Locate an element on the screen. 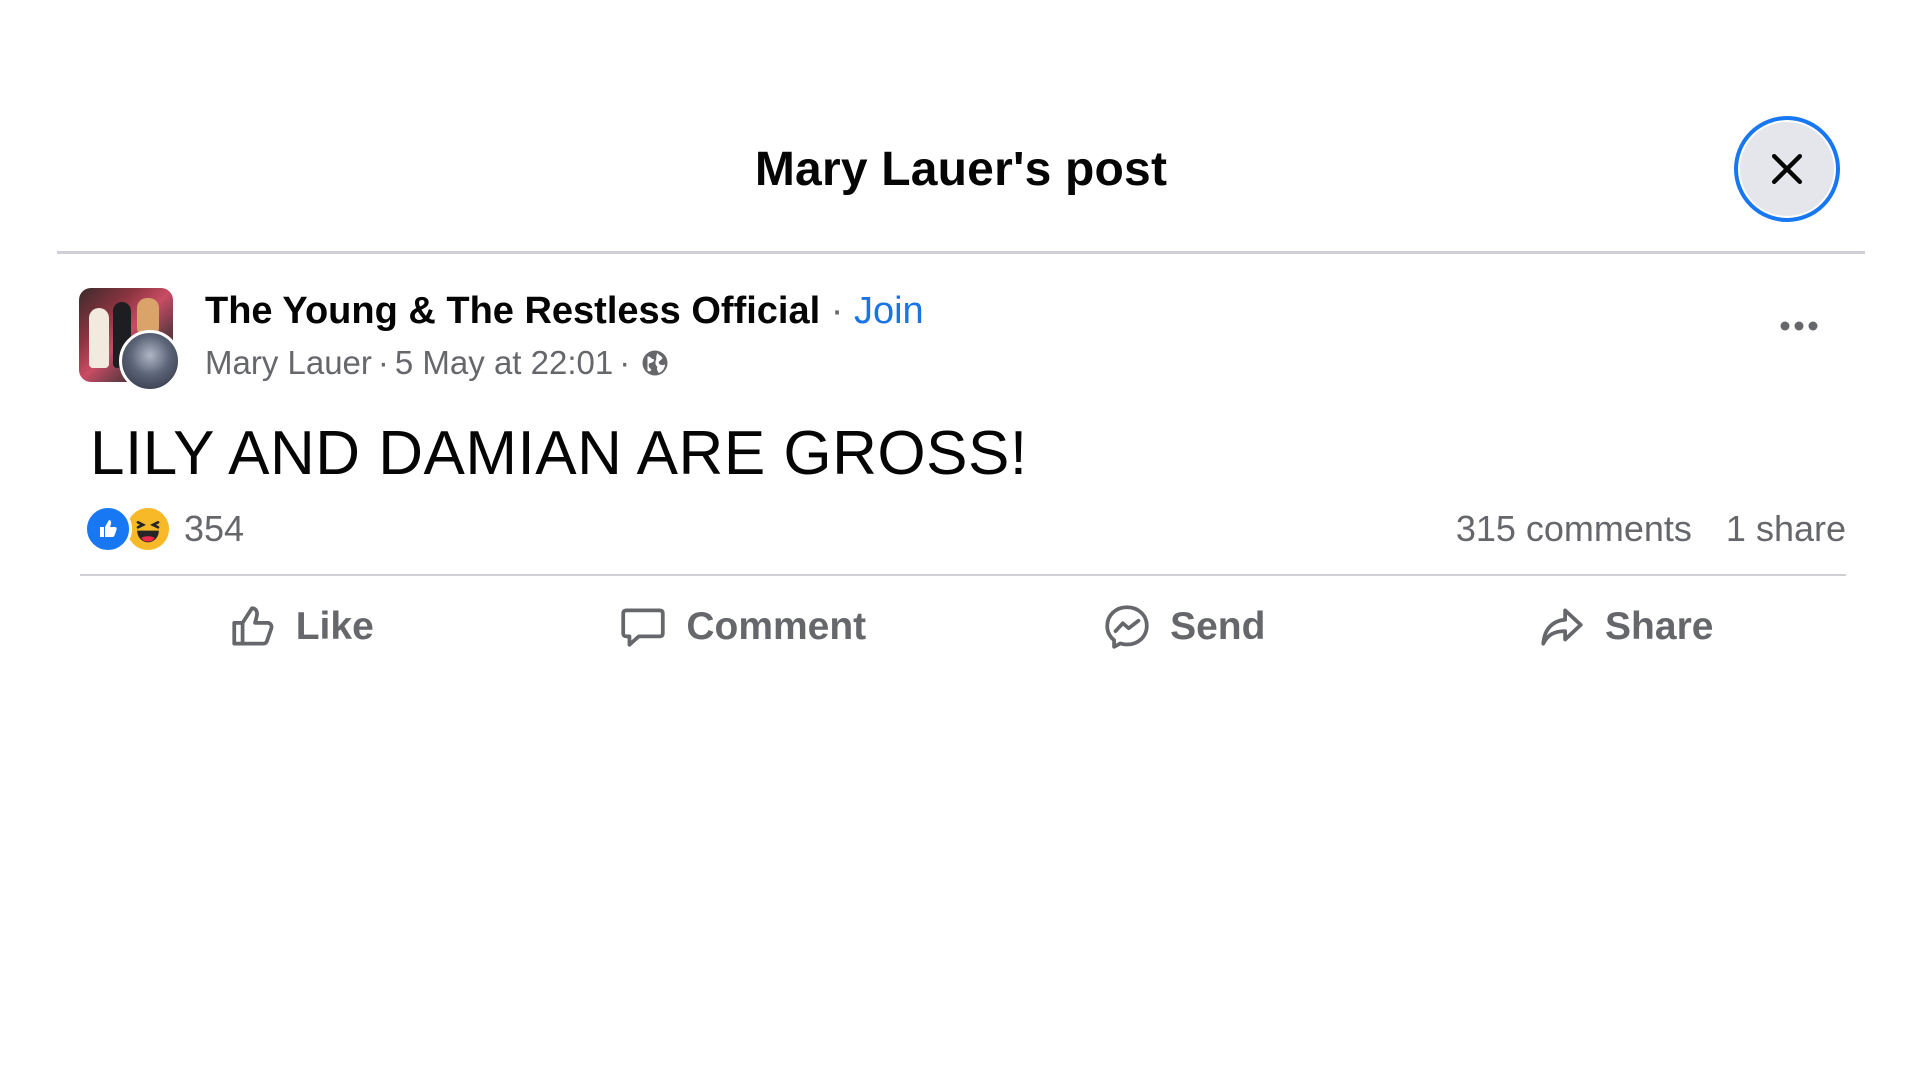  comments-count-link: 315 comments is located at coordinates (1574, 529).